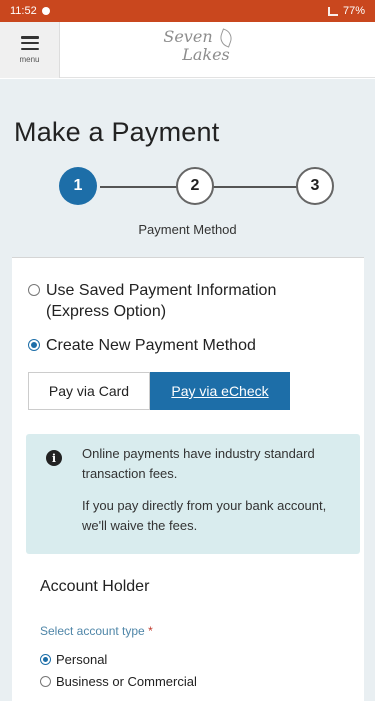  I want to click on new-payment-label: Create New Payment Method, so click(151, 345).